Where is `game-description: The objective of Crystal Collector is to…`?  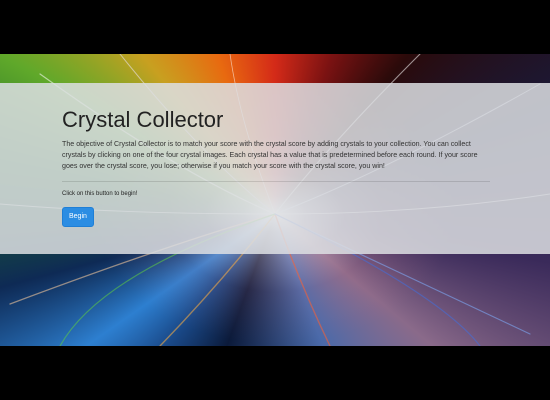
game-description: The objective of Crystal Collector is to… is located at coordinates (270, 155).